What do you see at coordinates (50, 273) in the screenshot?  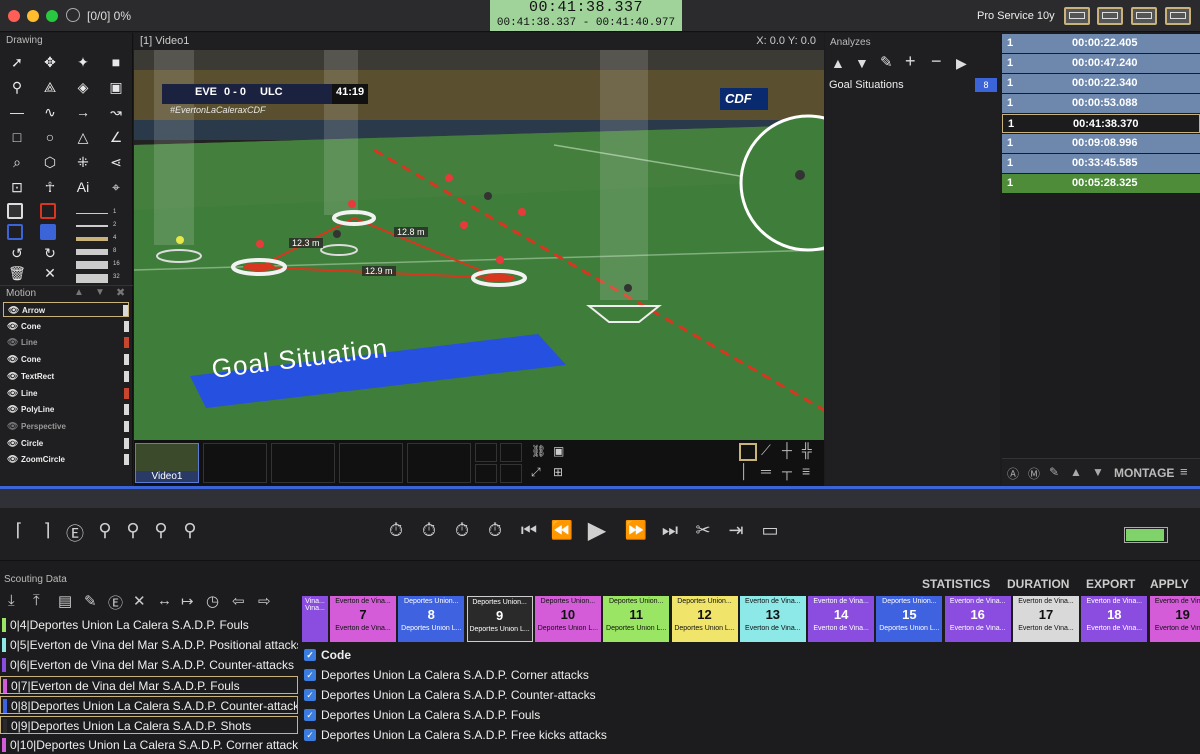 I see `clear-icon: ✕` at bounding box center [50, 273].